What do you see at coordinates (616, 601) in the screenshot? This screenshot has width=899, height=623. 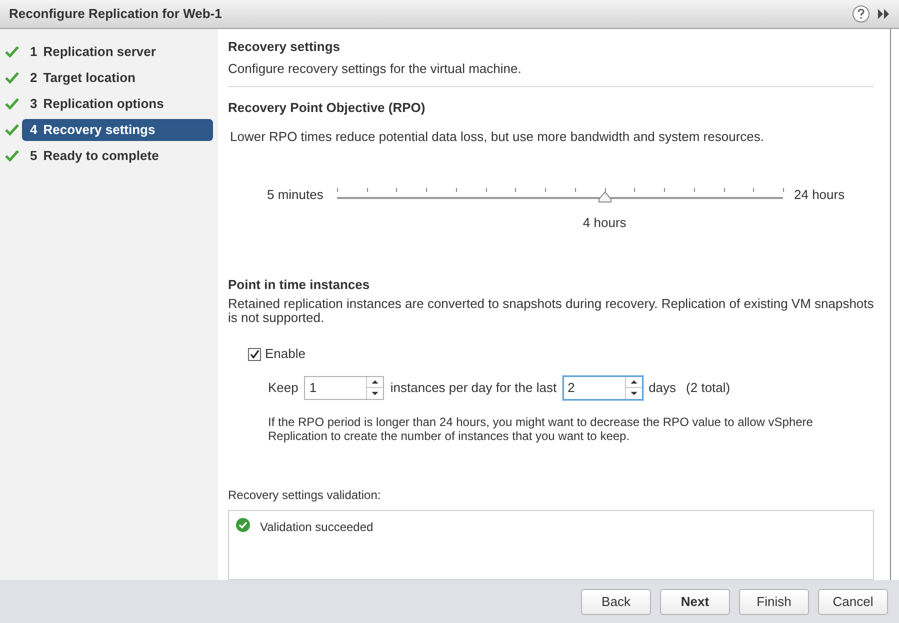 I see `wizard-button: Back` at bounding box center [616, 601].